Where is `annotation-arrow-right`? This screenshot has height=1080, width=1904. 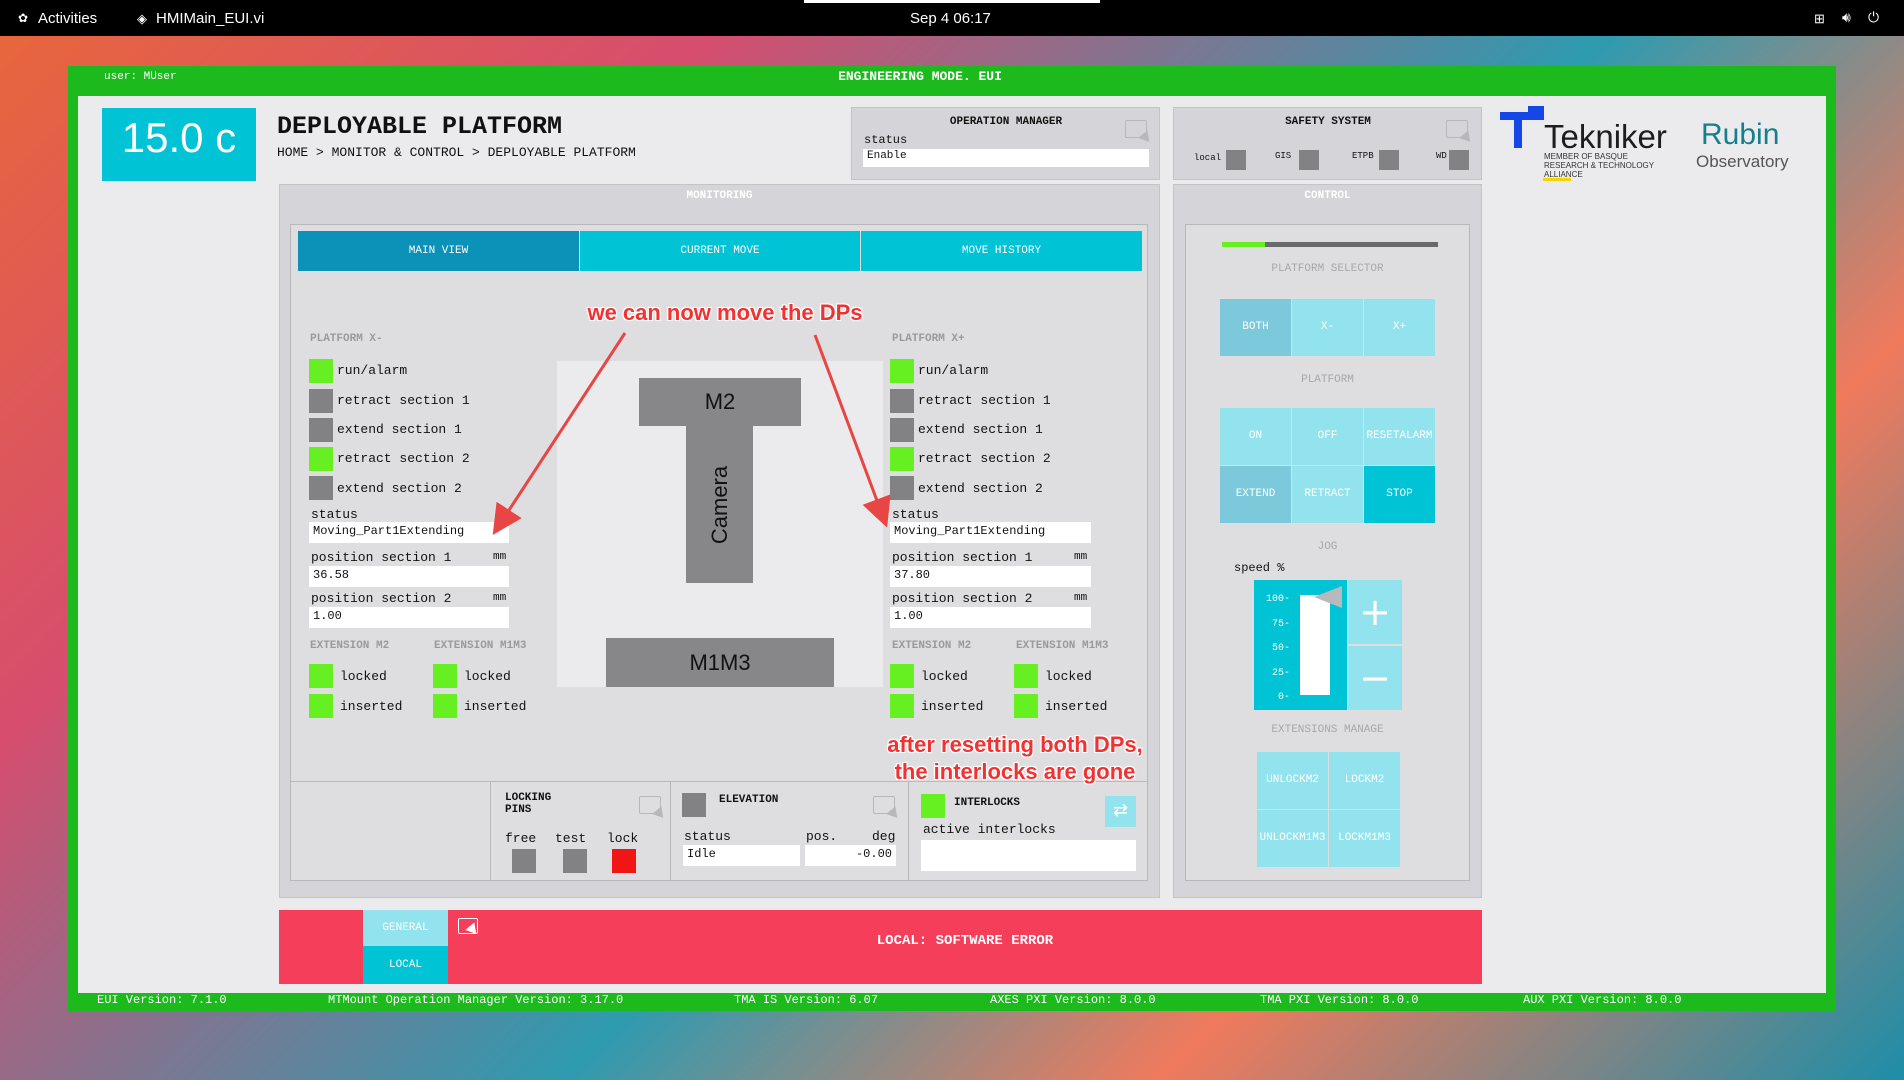 annotation-arrow-right is located at coordinates (852, 431).